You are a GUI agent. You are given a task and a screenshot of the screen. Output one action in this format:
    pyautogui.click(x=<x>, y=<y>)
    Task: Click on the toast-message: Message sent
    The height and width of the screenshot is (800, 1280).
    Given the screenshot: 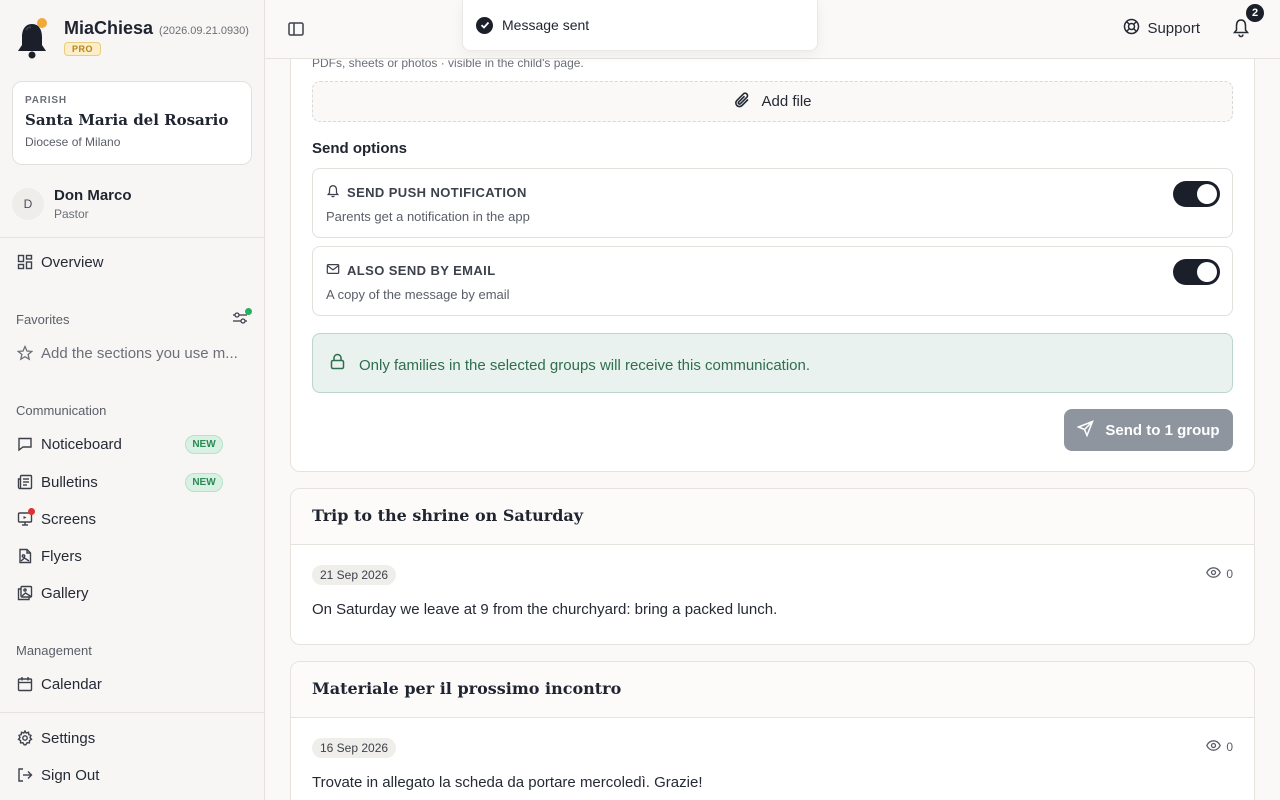 What is the action you would take?
    pyautogui.click(x=546, y=25)
    